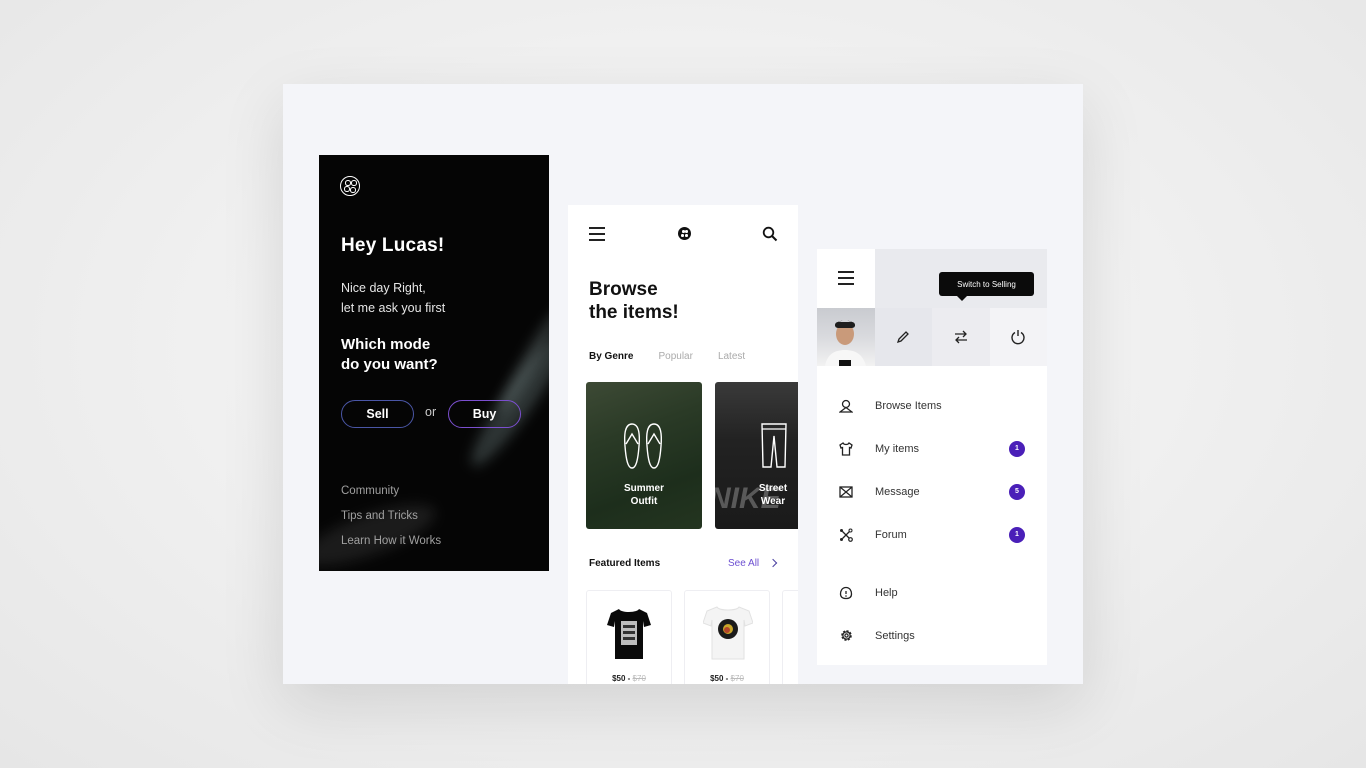 The width and height of the screenshot is (1366, 768). What do you see at coordinates (986, 286) in the screenshot?
I see `tooltip: Switch to Selling` at bounding box center [986, 286].